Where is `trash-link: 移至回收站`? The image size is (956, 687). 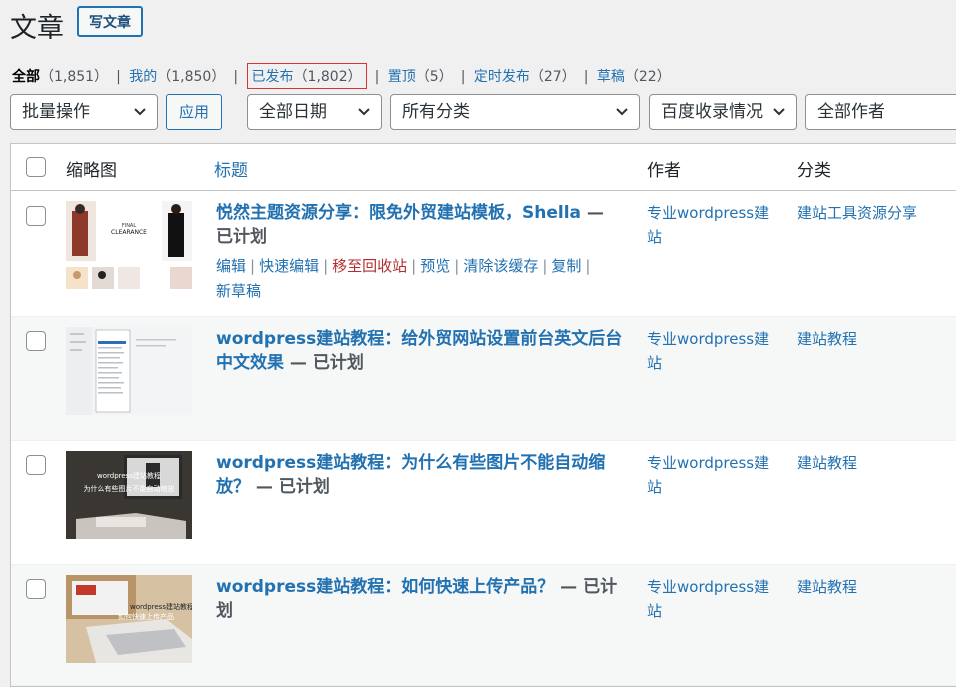
trash-link: 移至回收站 is located at coordinates (369, 266).